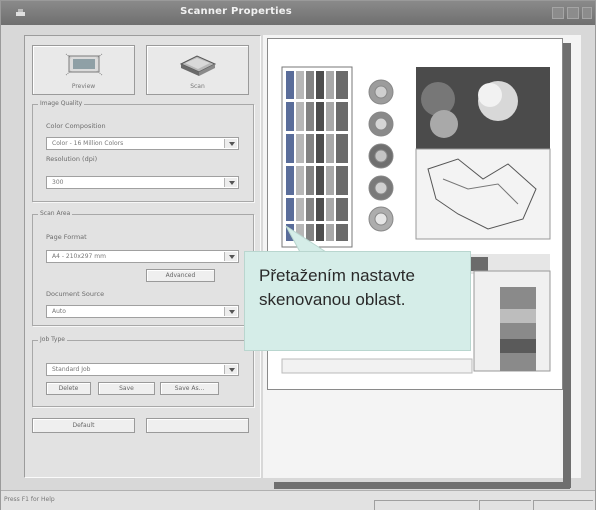 The width and height of the screenshot is (596, 510). I want to click on color-composition-select: Color - 16 Million Colors, so click(142, 143).